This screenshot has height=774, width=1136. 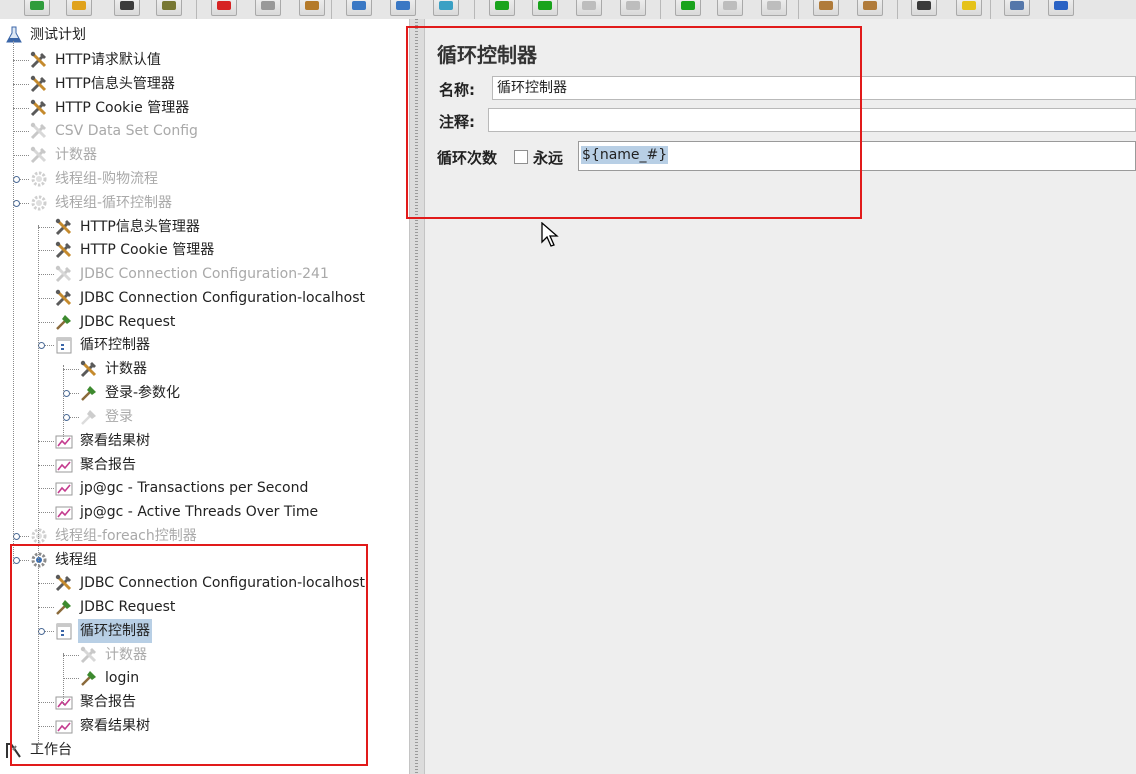 What do you see at coordinates (76, 155) in the screenshot?
I see `tree-node-label: 计数器` at bounding box center [76, 155].